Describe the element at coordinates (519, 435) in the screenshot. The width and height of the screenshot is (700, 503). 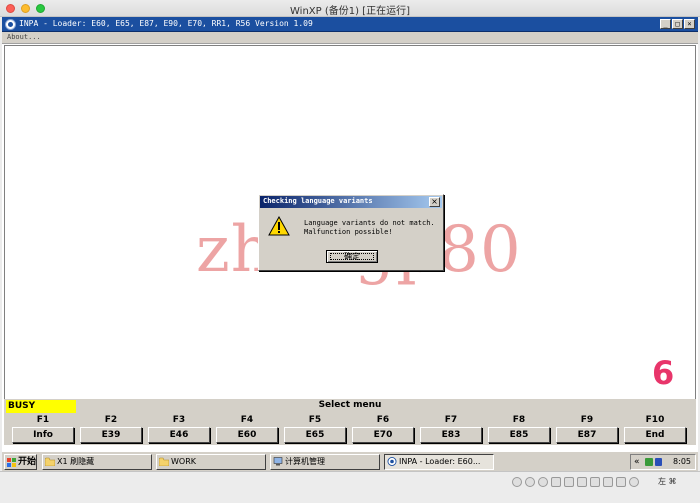
I see `f8-e85-button: E85` at that location.